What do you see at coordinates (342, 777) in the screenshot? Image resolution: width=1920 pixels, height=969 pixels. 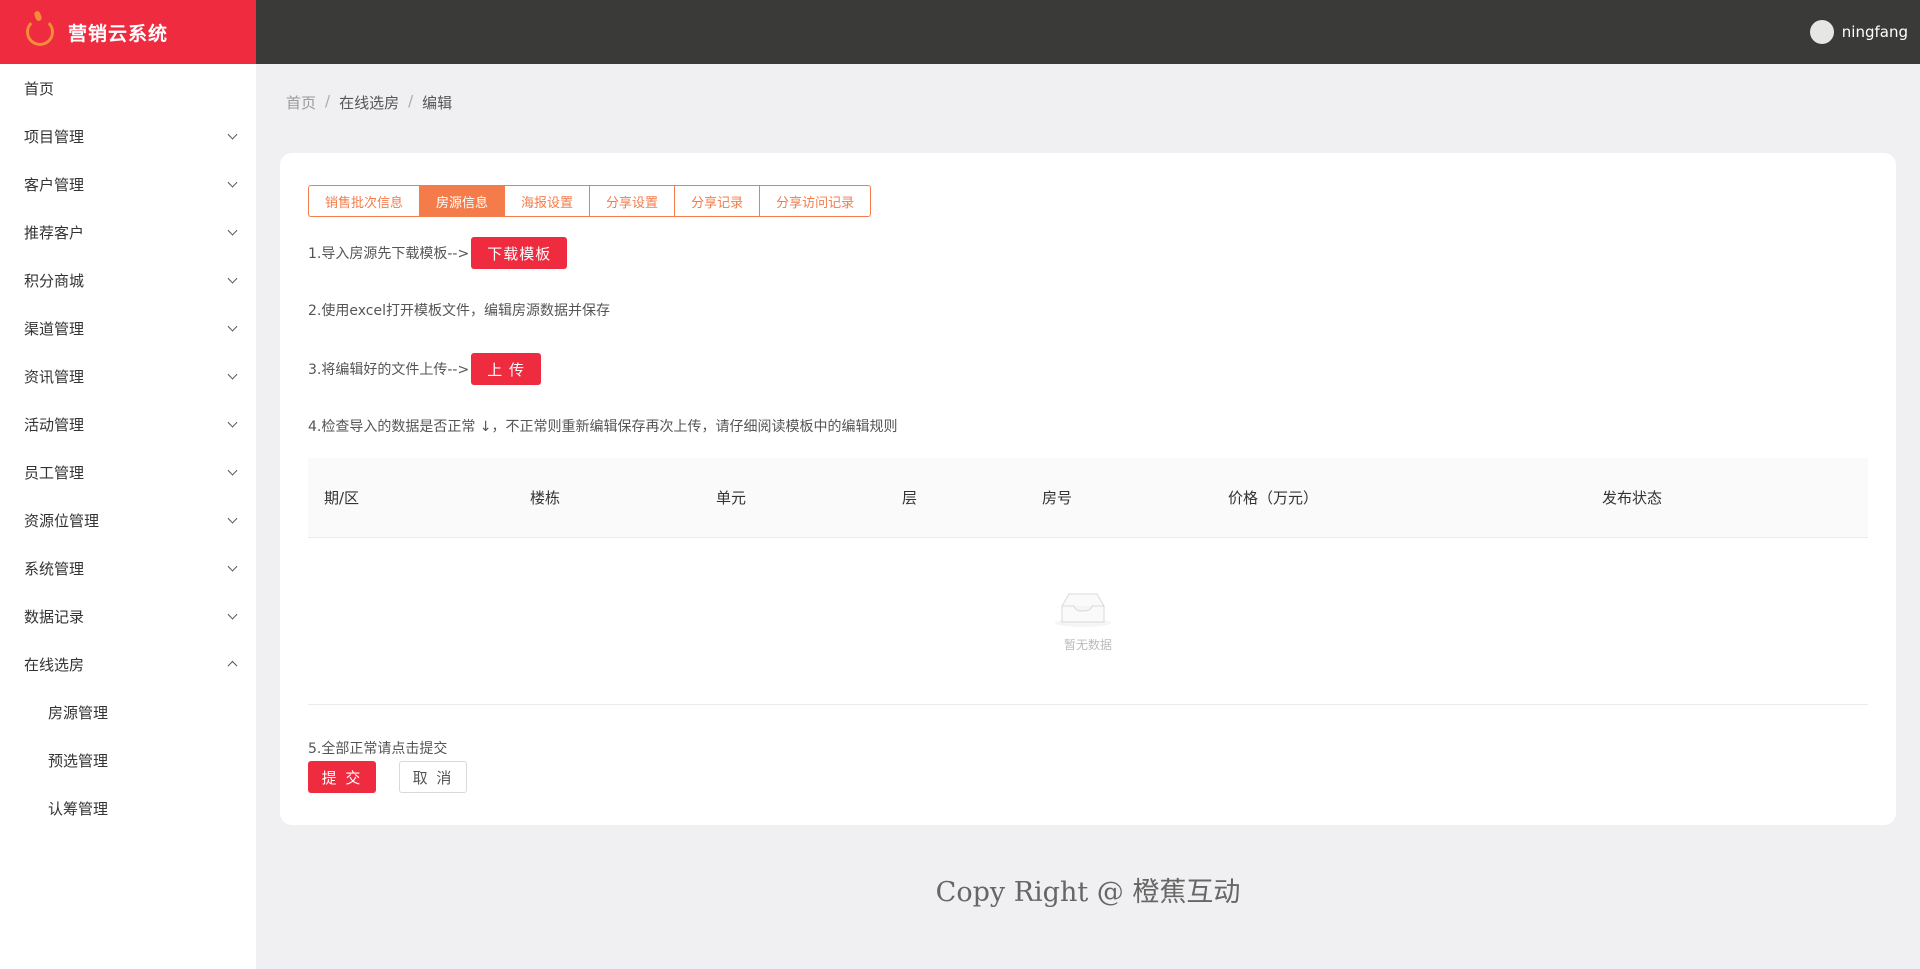 I see `submit-button: 提 交` at bounding box center [342, 777].